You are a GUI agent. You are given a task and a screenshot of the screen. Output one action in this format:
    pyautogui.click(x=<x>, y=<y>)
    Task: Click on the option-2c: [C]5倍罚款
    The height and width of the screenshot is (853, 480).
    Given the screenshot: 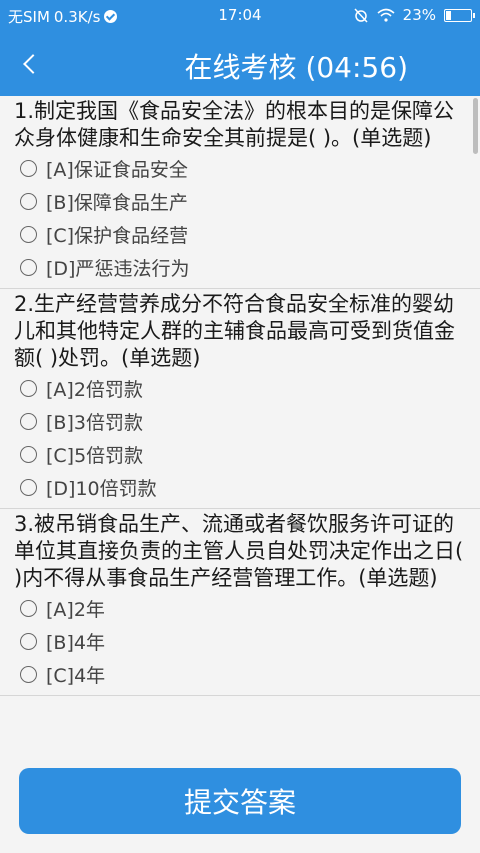 What is the action you would take?
    pyautogui.click(x=241, y=454)
    